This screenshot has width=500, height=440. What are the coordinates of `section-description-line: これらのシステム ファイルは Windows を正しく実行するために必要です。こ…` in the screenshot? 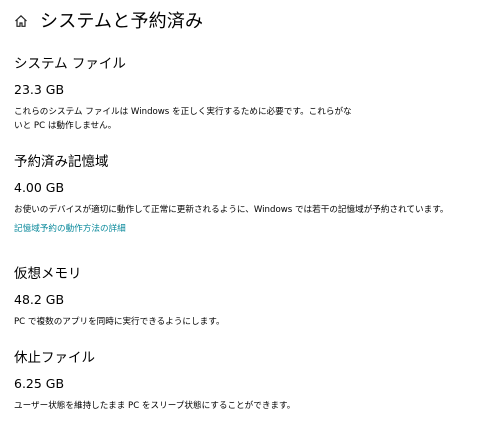 It's located at (183, 112).